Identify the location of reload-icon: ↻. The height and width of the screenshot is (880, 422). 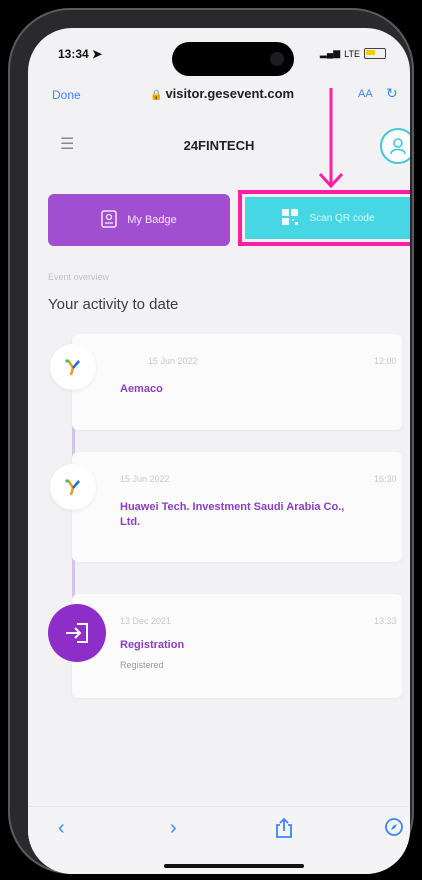
(392, 93).